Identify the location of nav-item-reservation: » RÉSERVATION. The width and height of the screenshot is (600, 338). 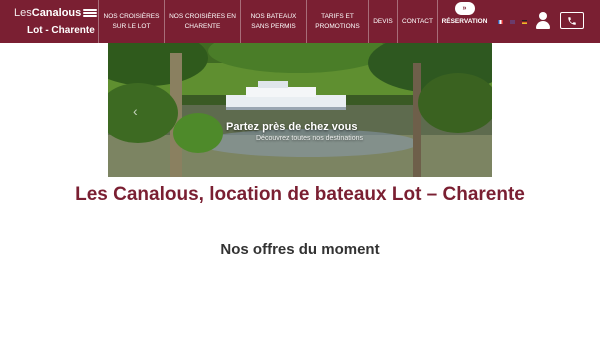
(464, 21).